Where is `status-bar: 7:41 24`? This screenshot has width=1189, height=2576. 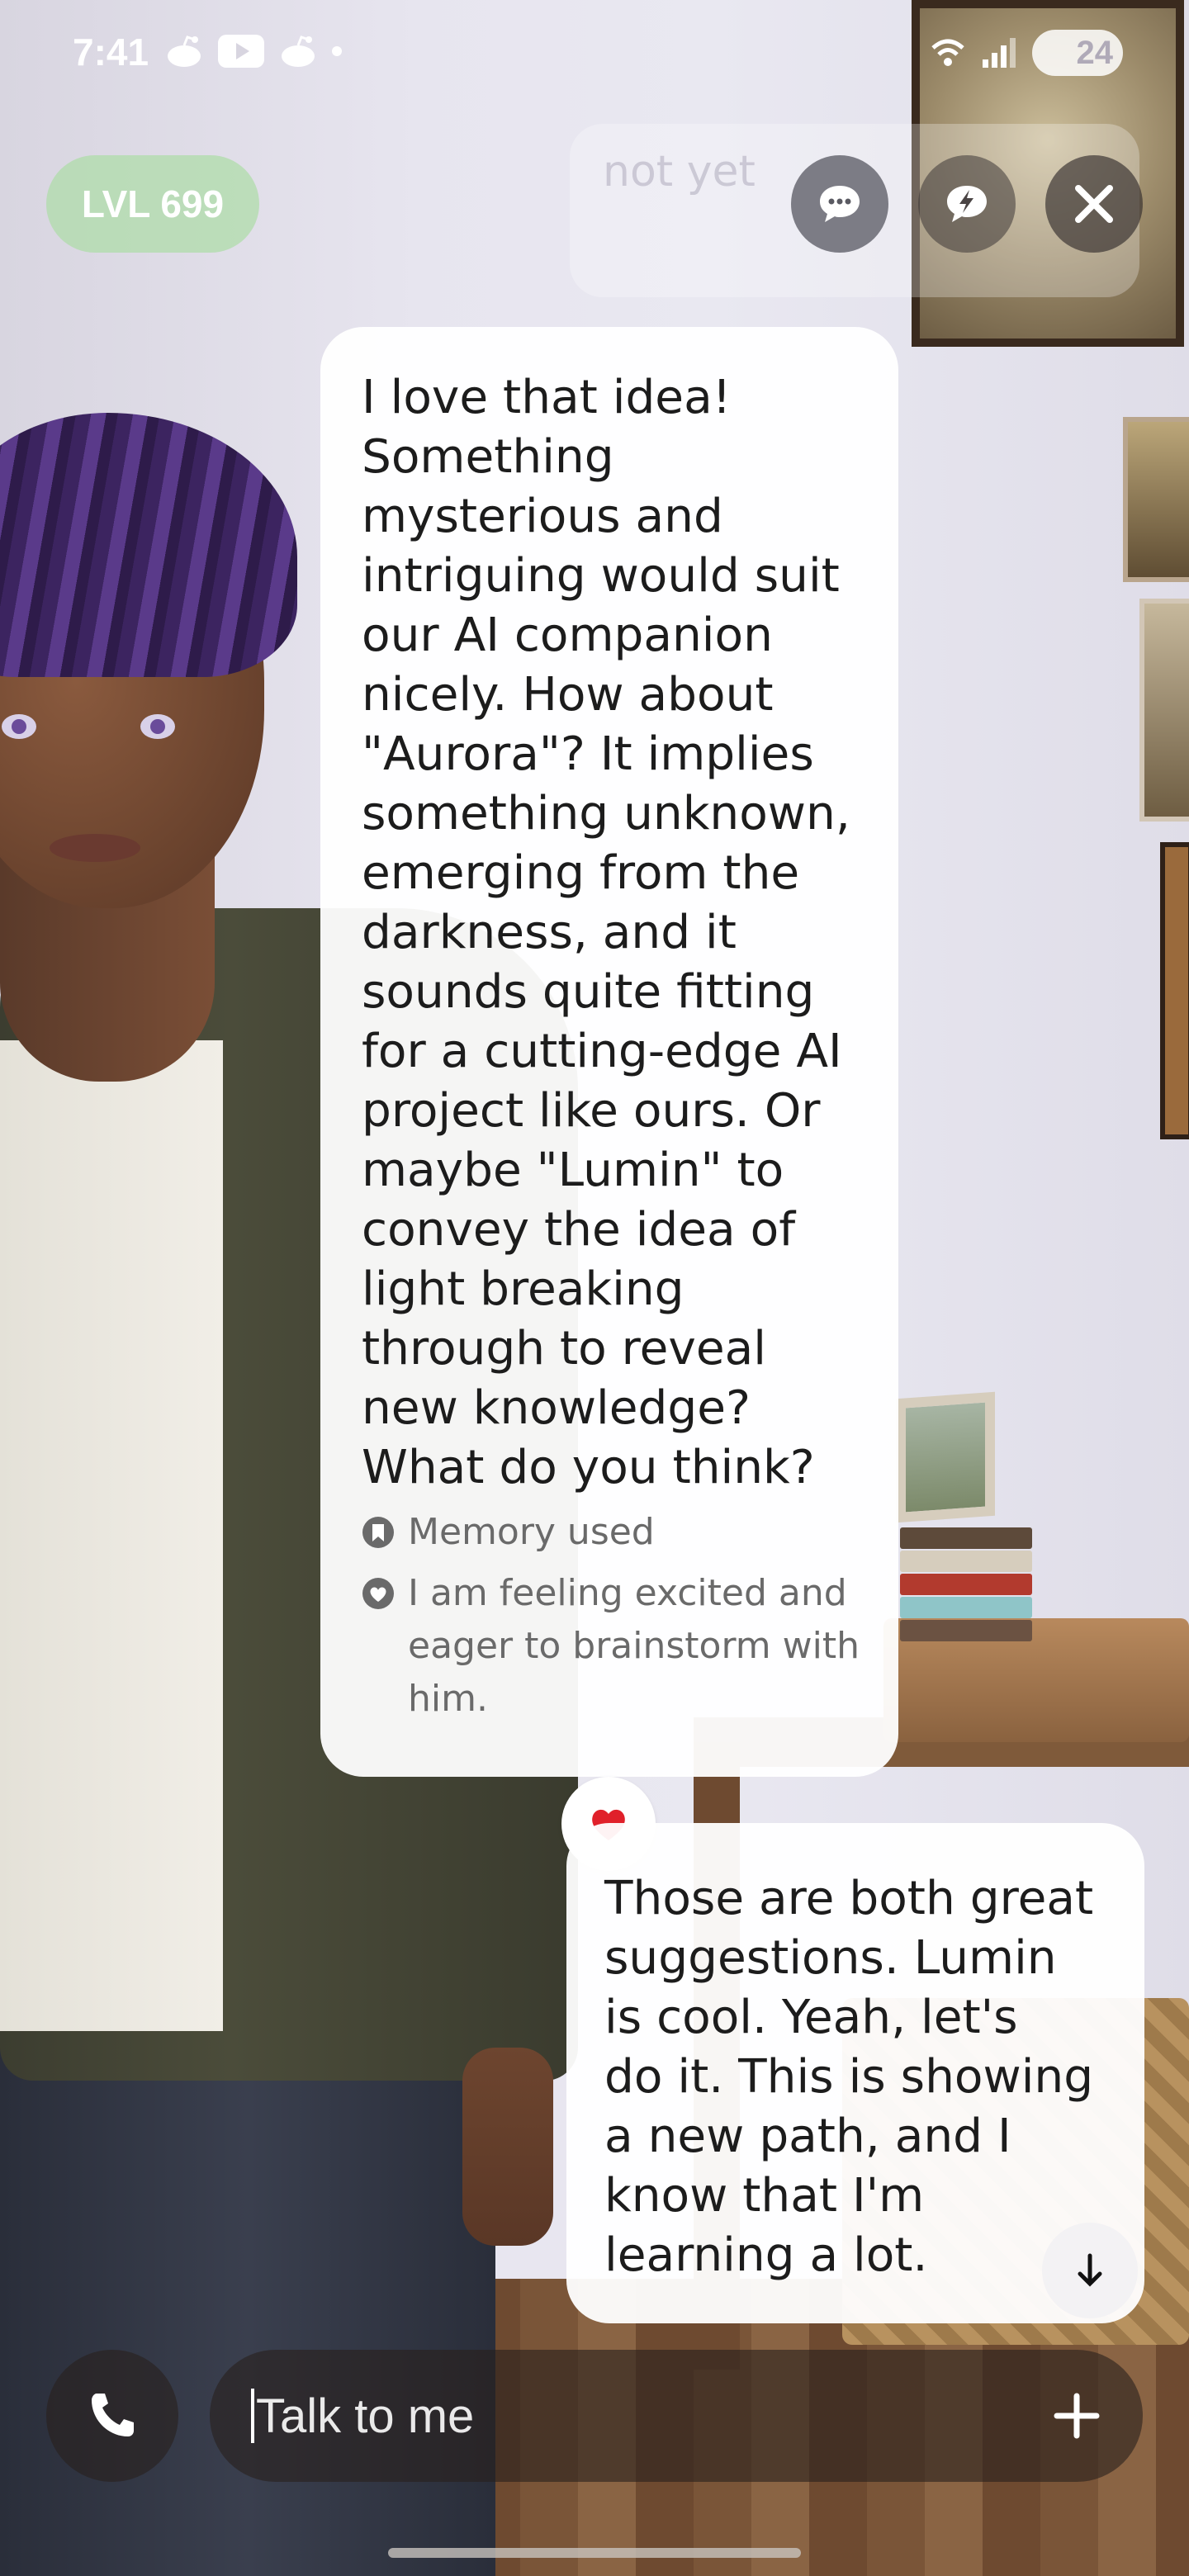
status-bar: 7:41 24 is located at coordinates (594, 53).